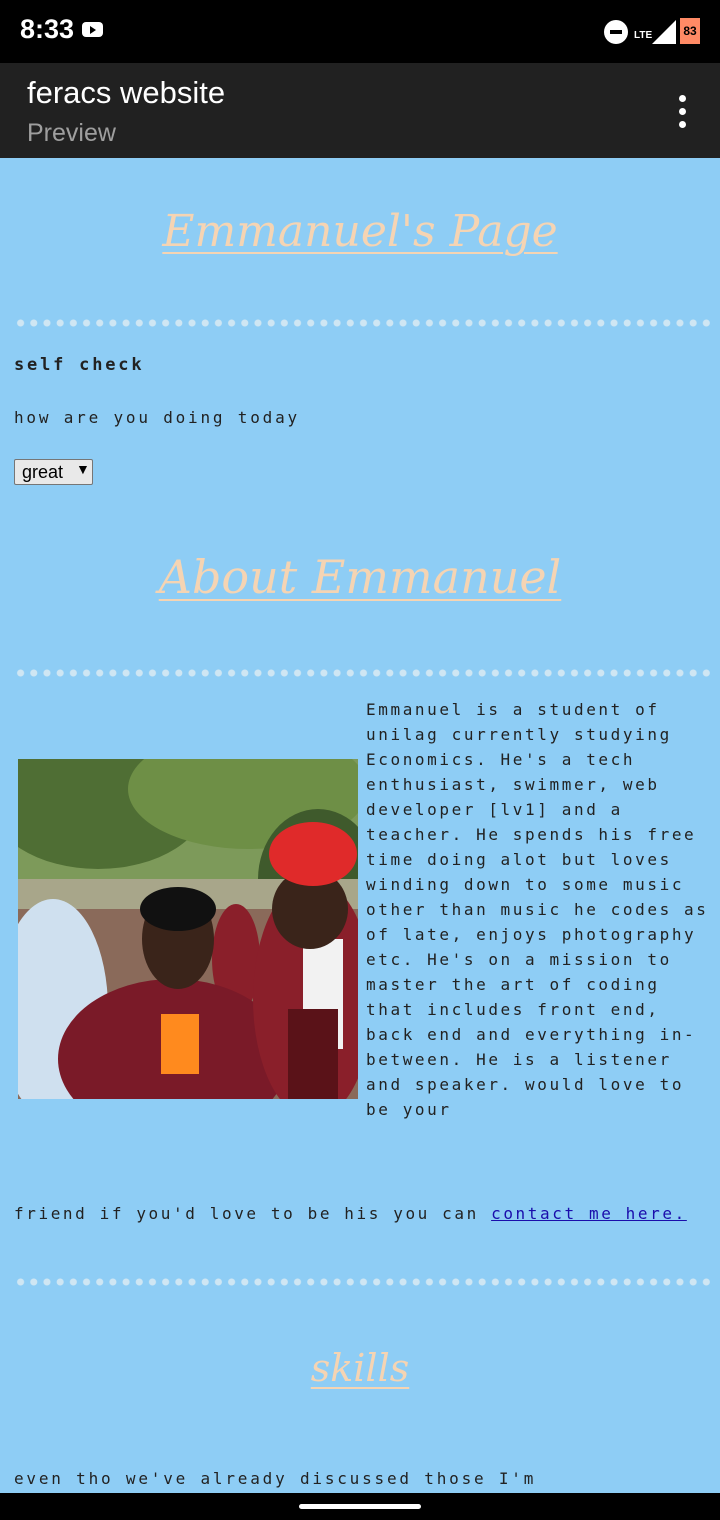 This screenshot has width=720, height=1520. What do you see at coordinates (589, 1213) in the screenshot?
I see `contact-link: contact me here.` at bounding box center [589, 1213].